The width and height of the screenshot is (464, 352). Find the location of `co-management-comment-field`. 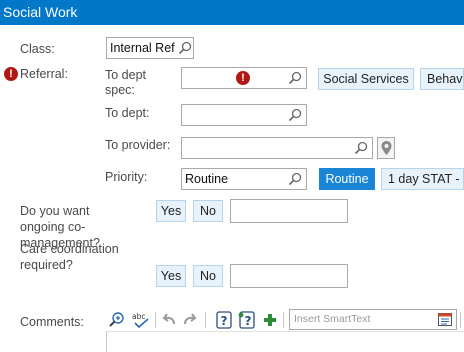

co-management-comment-field is located at coordinates (289, 211).